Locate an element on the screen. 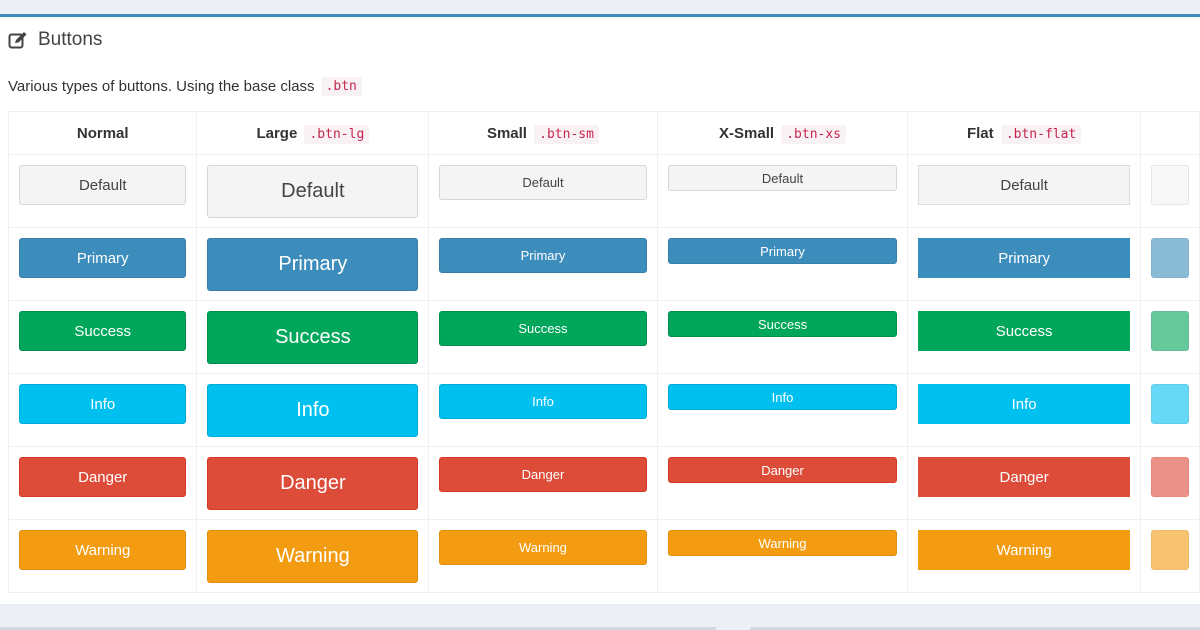 Image resolution: width=1200 pixels, height=630 pixels. warning-button-partial is located at coordinates (1169, 550).